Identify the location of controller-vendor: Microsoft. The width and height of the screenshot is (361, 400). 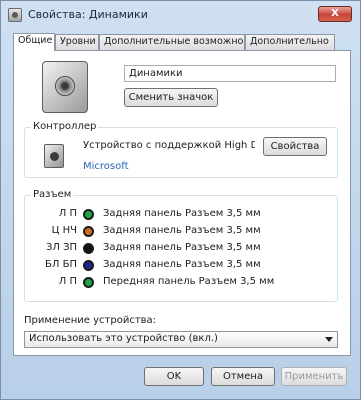
(106, 166).